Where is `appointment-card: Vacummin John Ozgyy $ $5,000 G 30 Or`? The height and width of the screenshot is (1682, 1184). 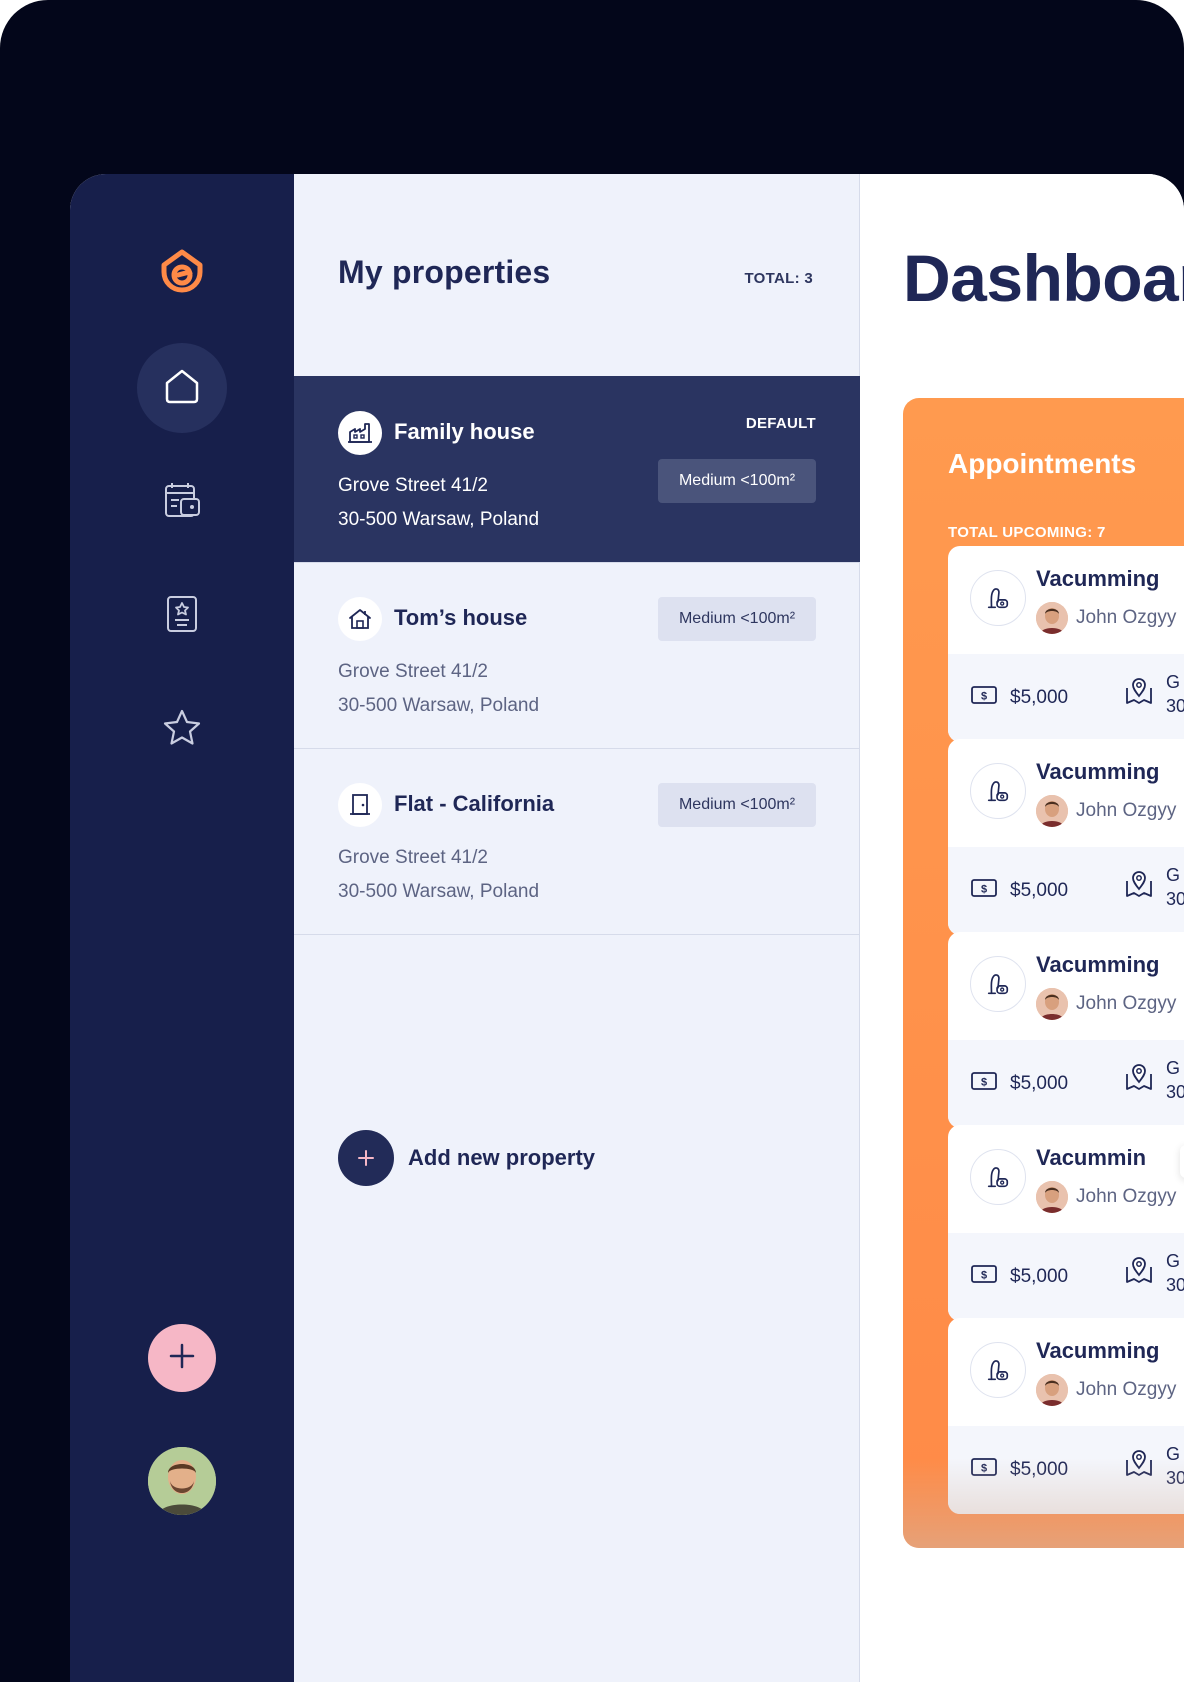 appointment-card: Vacummin John Ozgyy $ $5,000 G 30 Or is located at coordinates (1066, 1223).